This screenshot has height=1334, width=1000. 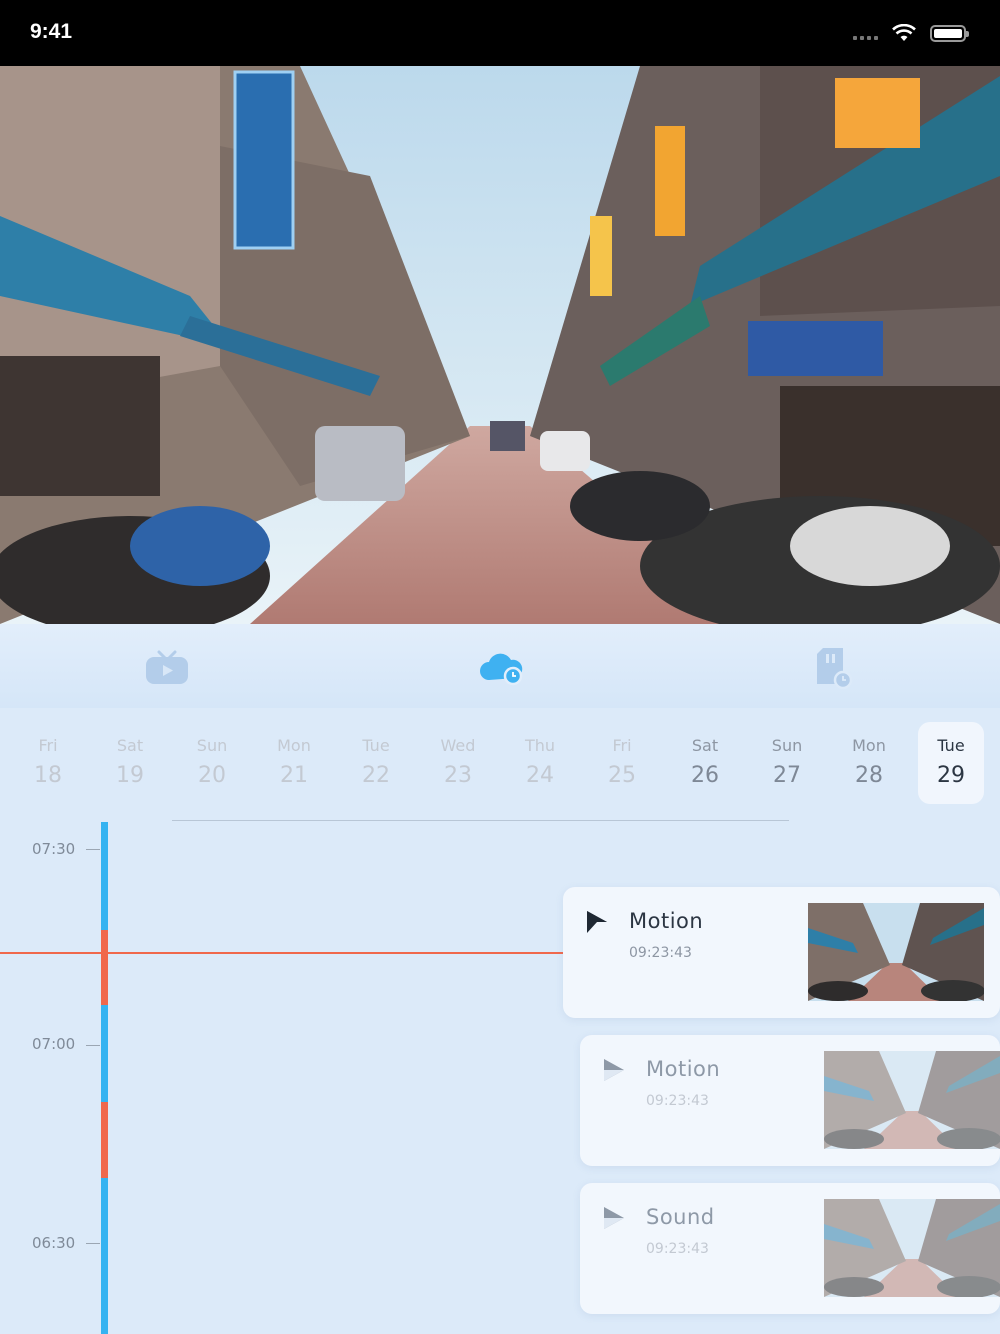 What do you see at coordinates (458, 745) in the screenshot?
I see `date-weekday: Wed` at bounding box center [458, 745].